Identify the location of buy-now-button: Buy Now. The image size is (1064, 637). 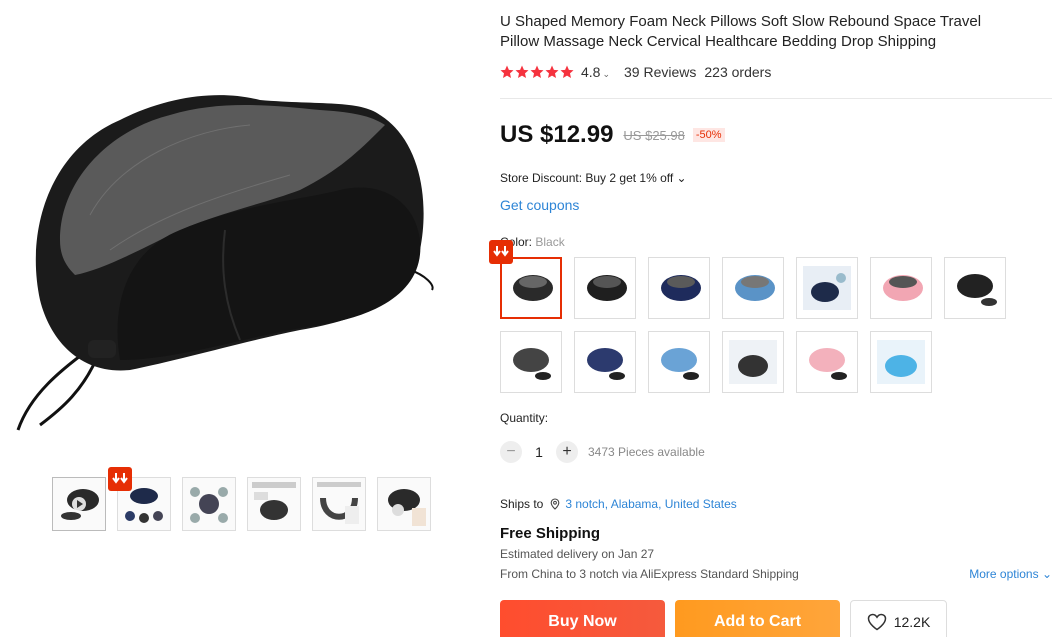
(582, 618).